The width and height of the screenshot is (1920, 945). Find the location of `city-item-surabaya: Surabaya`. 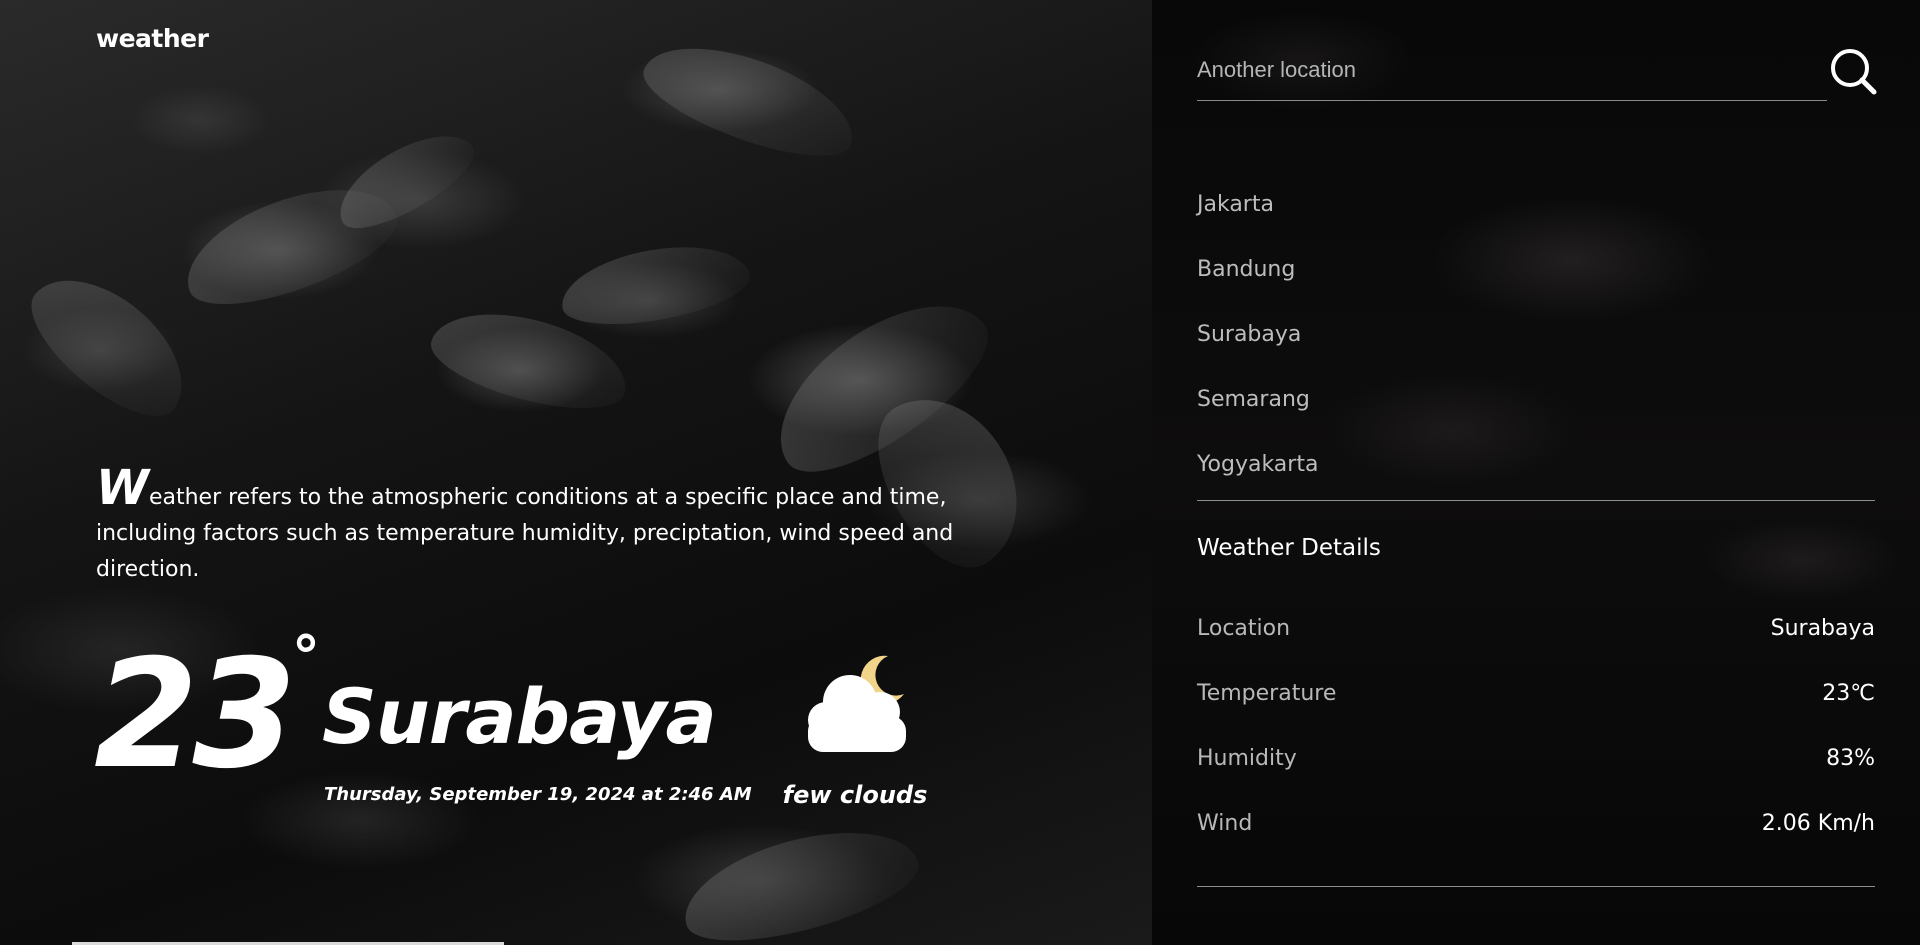

city-item-surabaya: Surabaya is located at coordinates (1257, 334).